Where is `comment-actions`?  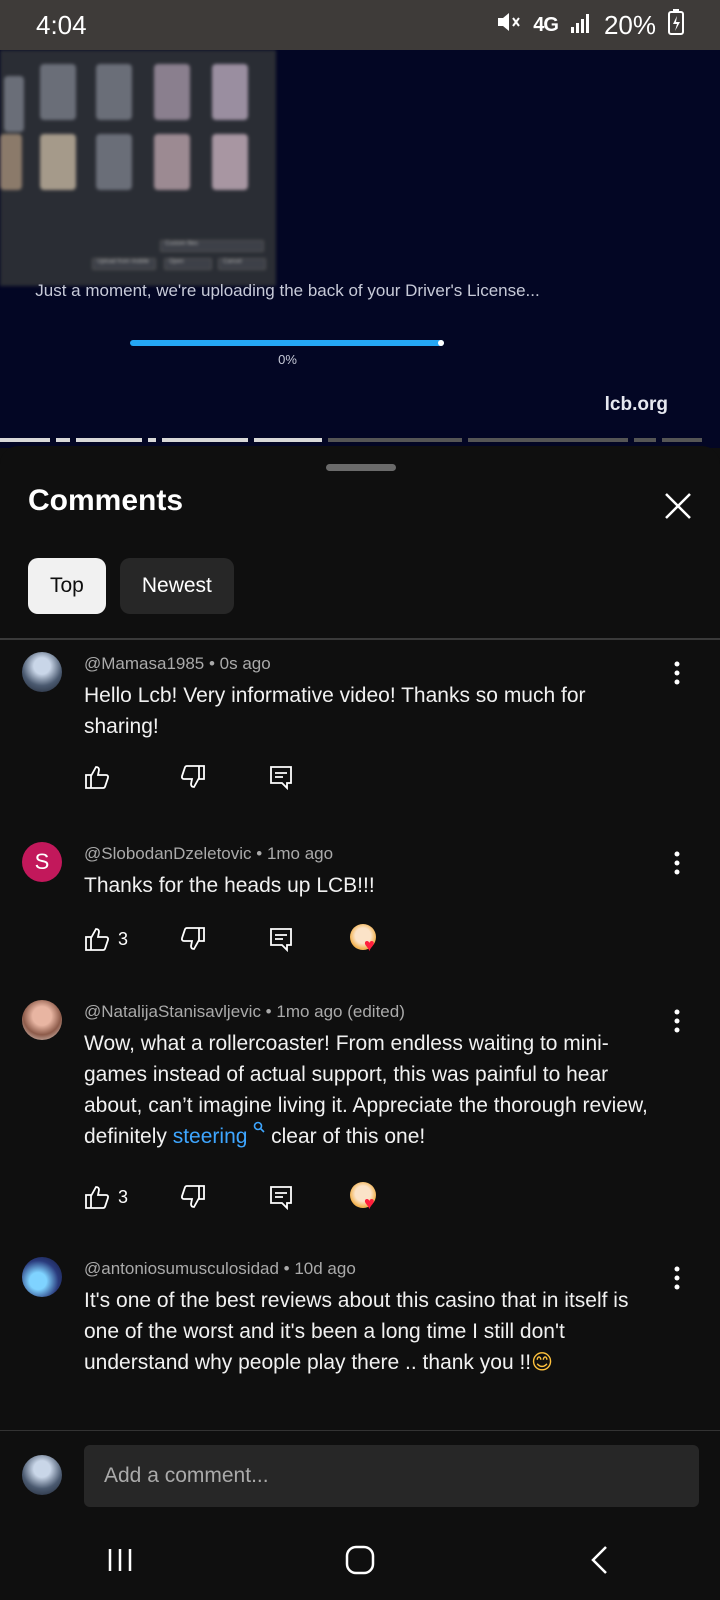
comment-actions is located at coordinates (217, 777).